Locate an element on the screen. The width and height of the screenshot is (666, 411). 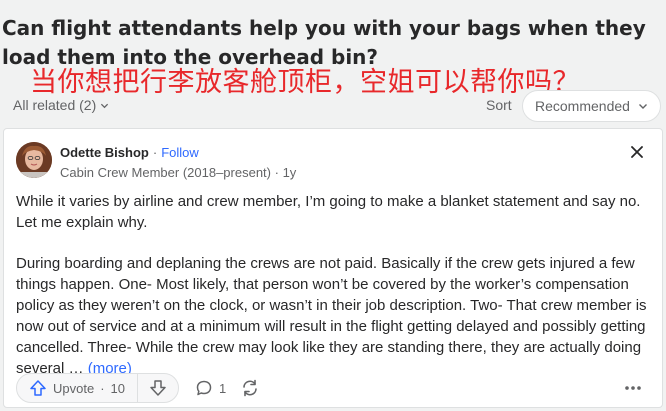
avatar-image is located at coordinates (34, 160).